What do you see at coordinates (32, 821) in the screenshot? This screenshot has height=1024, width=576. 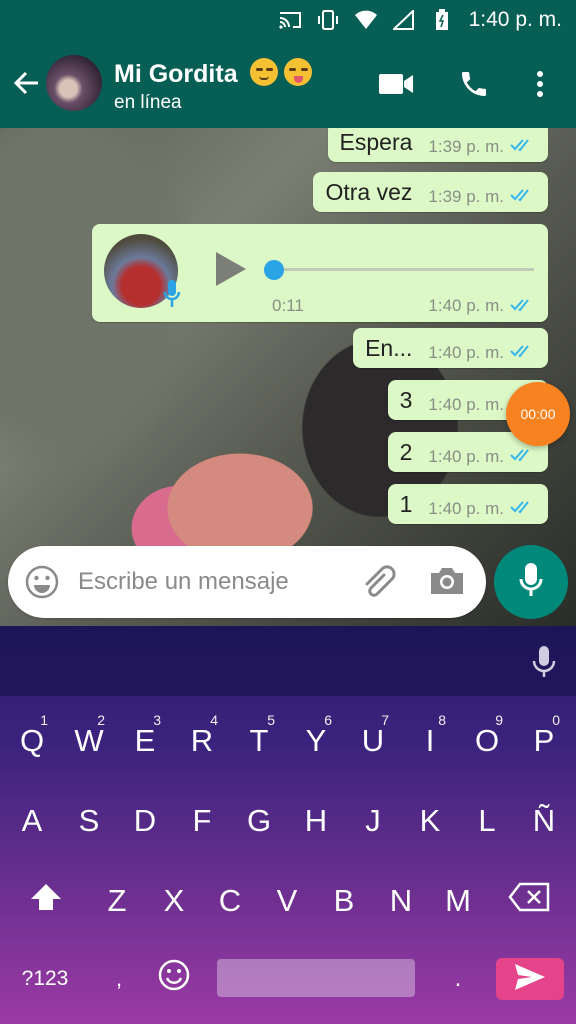 I see `key-a: A` at bounding box center [32, 821].